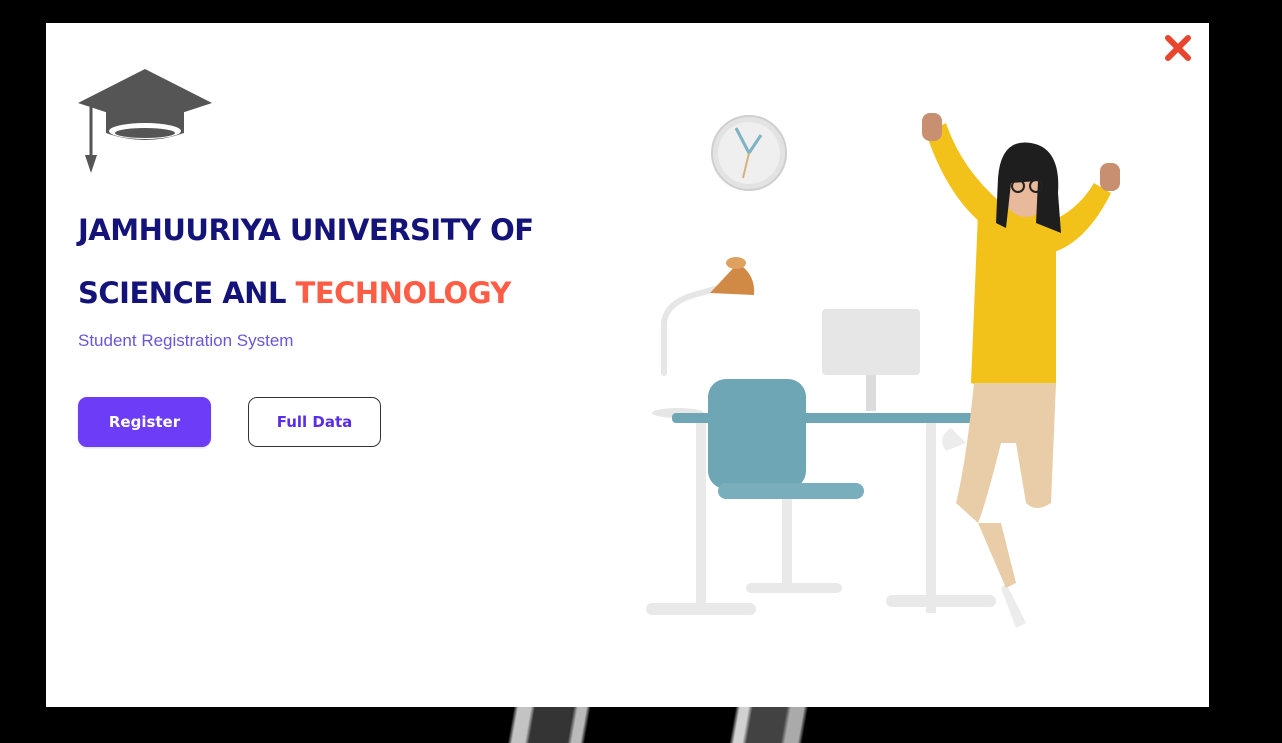 The image size is (1282, 743). I want to click on background-image, so click(690, 724).